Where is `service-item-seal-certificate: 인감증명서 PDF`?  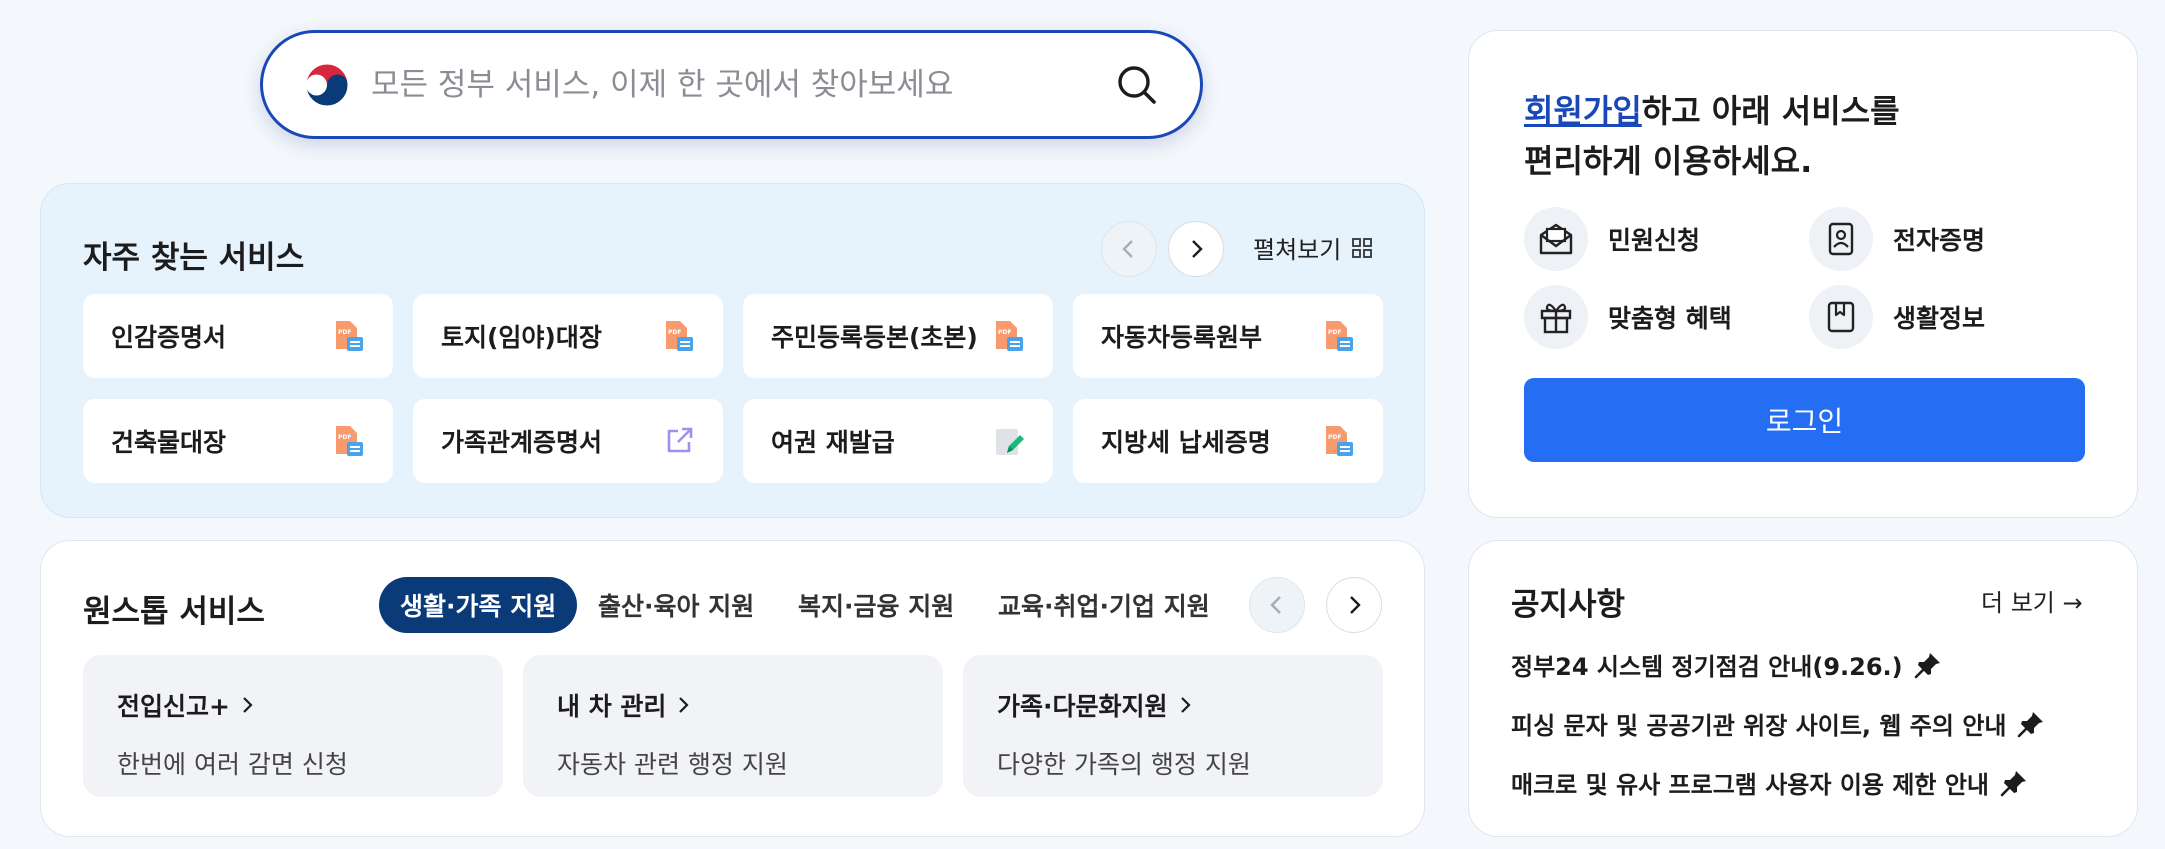 service-item-seal-certificate: 인감증명서 PDF is located at coordinates (238, 336).